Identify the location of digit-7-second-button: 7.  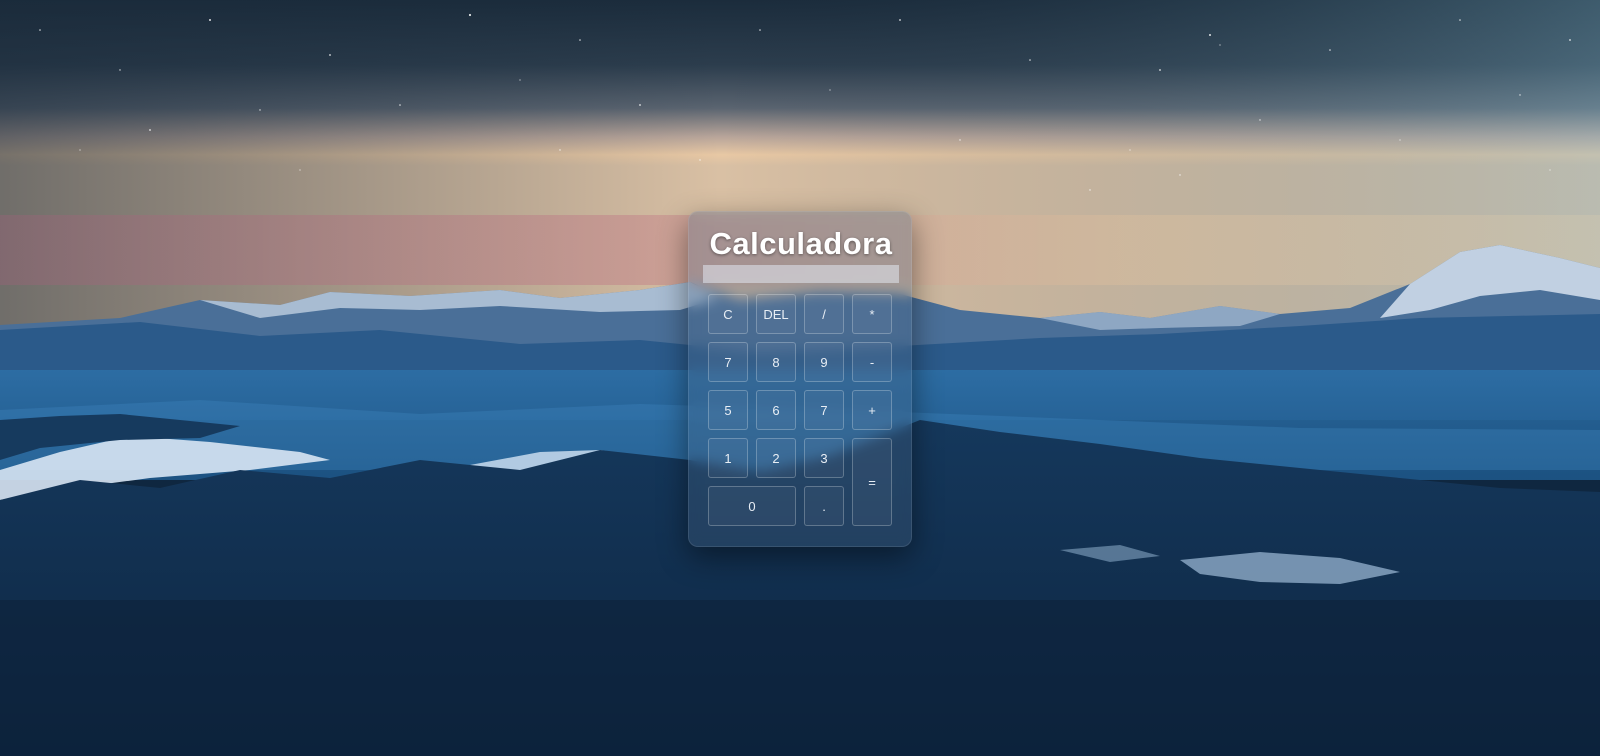
(824, 410).